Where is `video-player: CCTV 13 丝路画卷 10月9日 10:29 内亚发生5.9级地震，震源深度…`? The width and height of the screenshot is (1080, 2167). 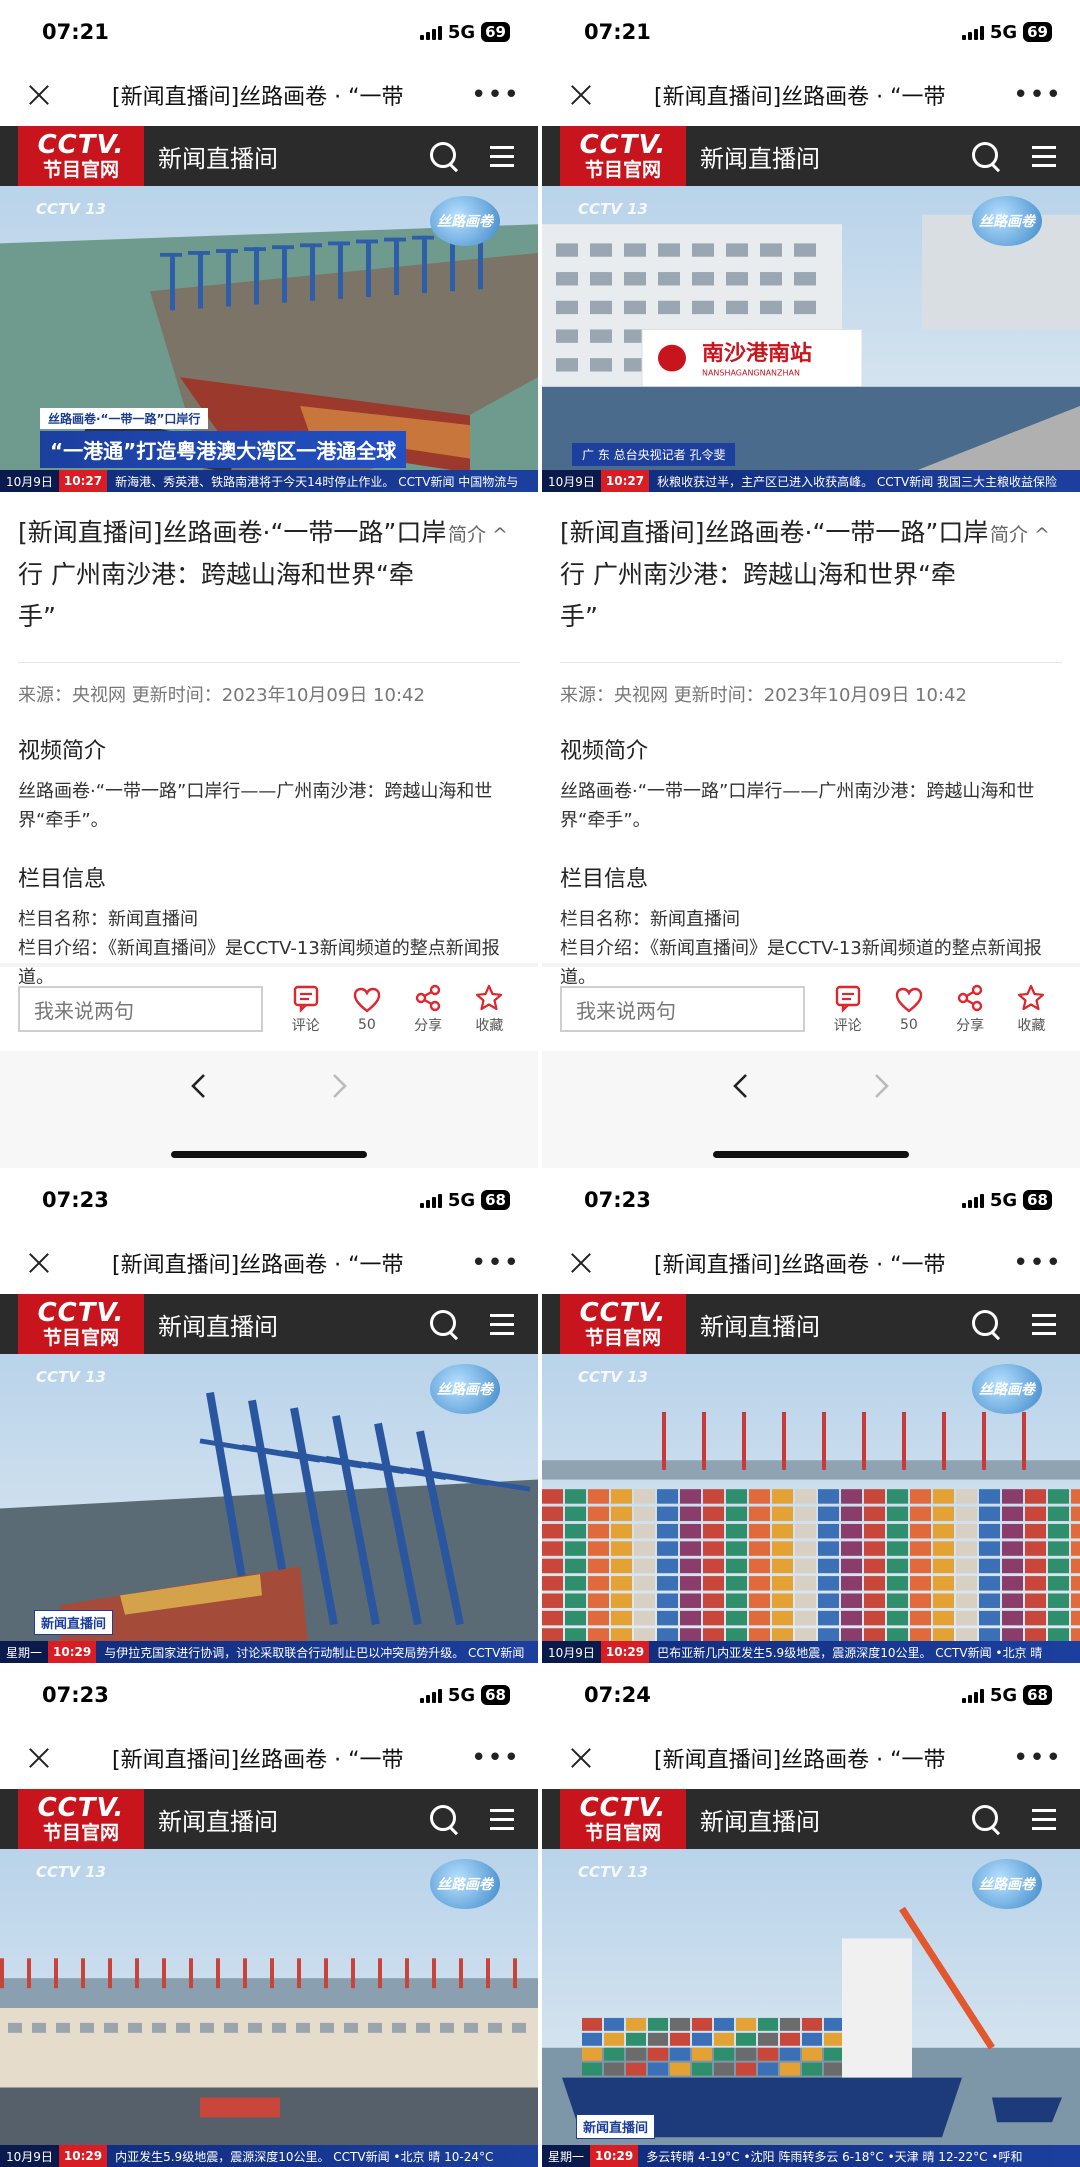 video-player: CCTV 13 丝路画卷 10月9日 10:29 内亚发生5.9级地震，震源深度… is located at coordinates (269, 2008).